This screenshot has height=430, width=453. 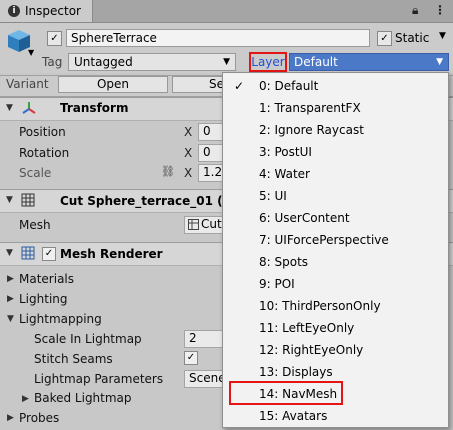 I want to click on lightmap-parameters-label: Lightmap Parameters, so click(x=99, y=379).